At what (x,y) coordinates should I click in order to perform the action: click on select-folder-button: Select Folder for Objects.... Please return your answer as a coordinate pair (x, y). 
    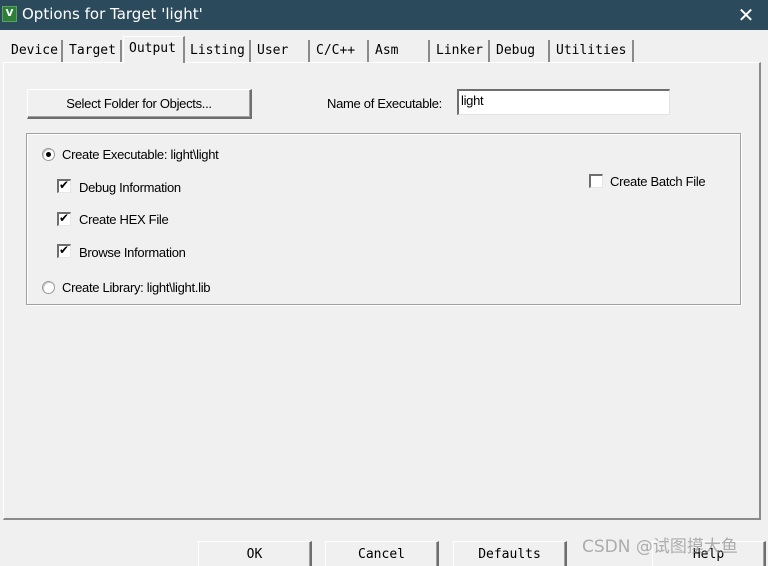
    Looking at the image, I should click on (139, 104).